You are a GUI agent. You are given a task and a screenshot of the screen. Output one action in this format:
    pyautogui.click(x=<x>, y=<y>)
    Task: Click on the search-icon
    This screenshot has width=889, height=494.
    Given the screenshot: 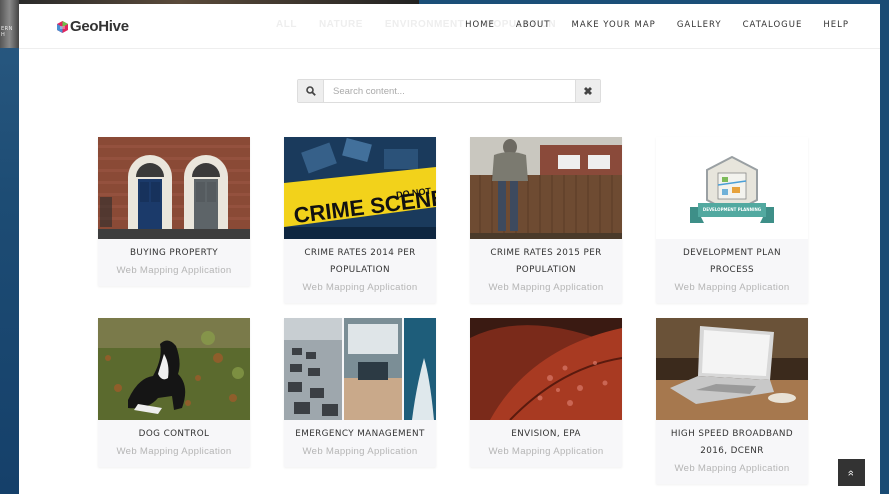 What is the action you would take?
    pyautogui.click(x=310, y=91)
    